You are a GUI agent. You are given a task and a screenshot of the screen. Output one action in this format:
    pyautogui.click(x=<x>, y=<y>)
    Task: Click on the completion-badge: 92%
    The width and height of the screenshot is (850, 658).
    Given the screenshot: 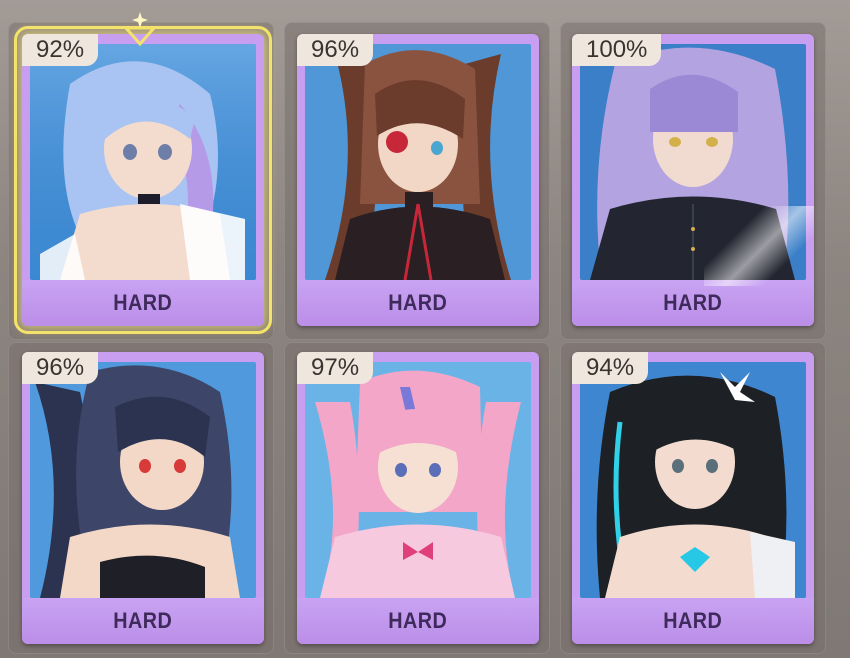 What is the action you would take?
    pyautogui.click(x=60, y=50)
    